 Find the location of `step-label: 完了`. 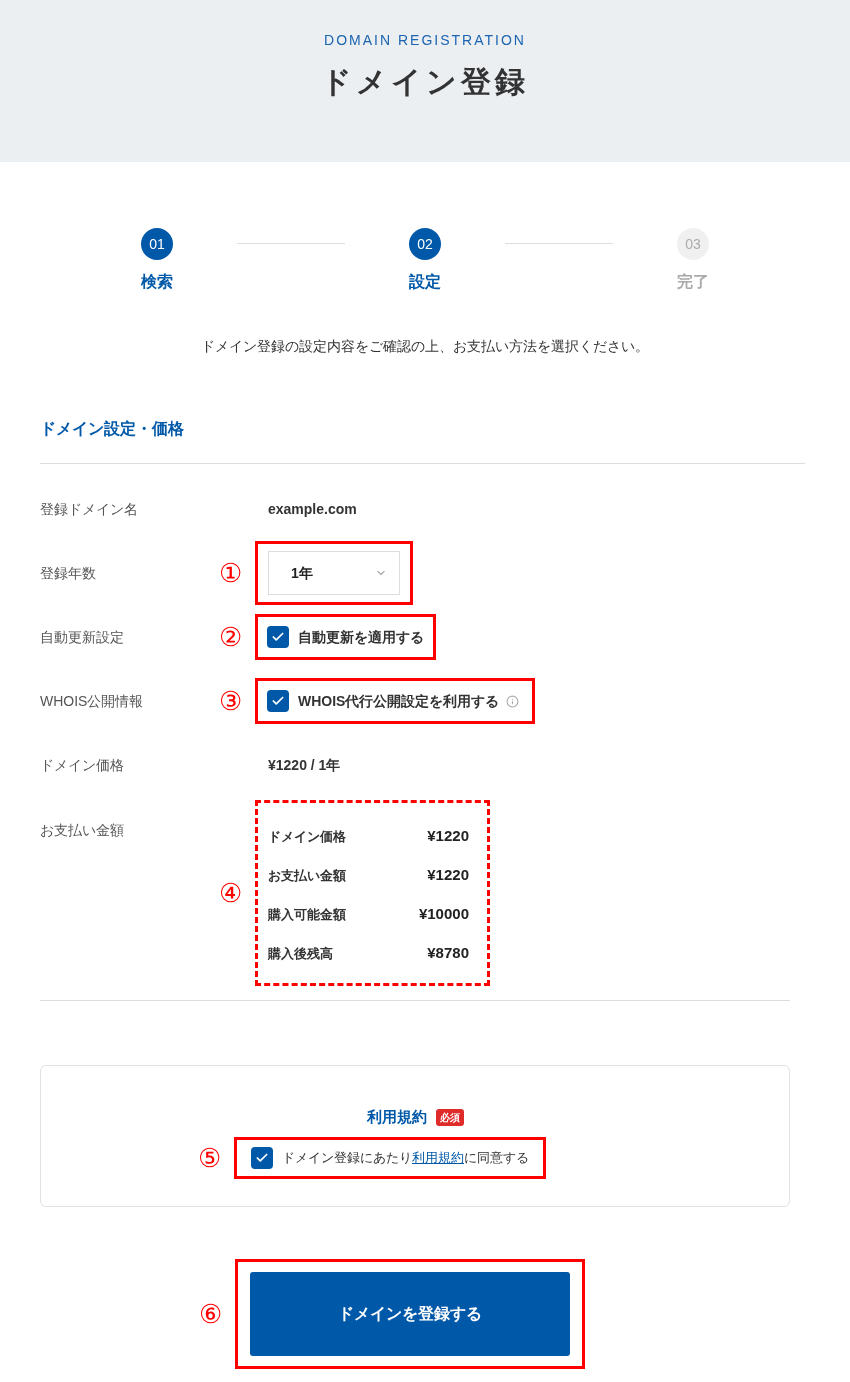

step-label: 完了 is located at coordinates (693, 282).